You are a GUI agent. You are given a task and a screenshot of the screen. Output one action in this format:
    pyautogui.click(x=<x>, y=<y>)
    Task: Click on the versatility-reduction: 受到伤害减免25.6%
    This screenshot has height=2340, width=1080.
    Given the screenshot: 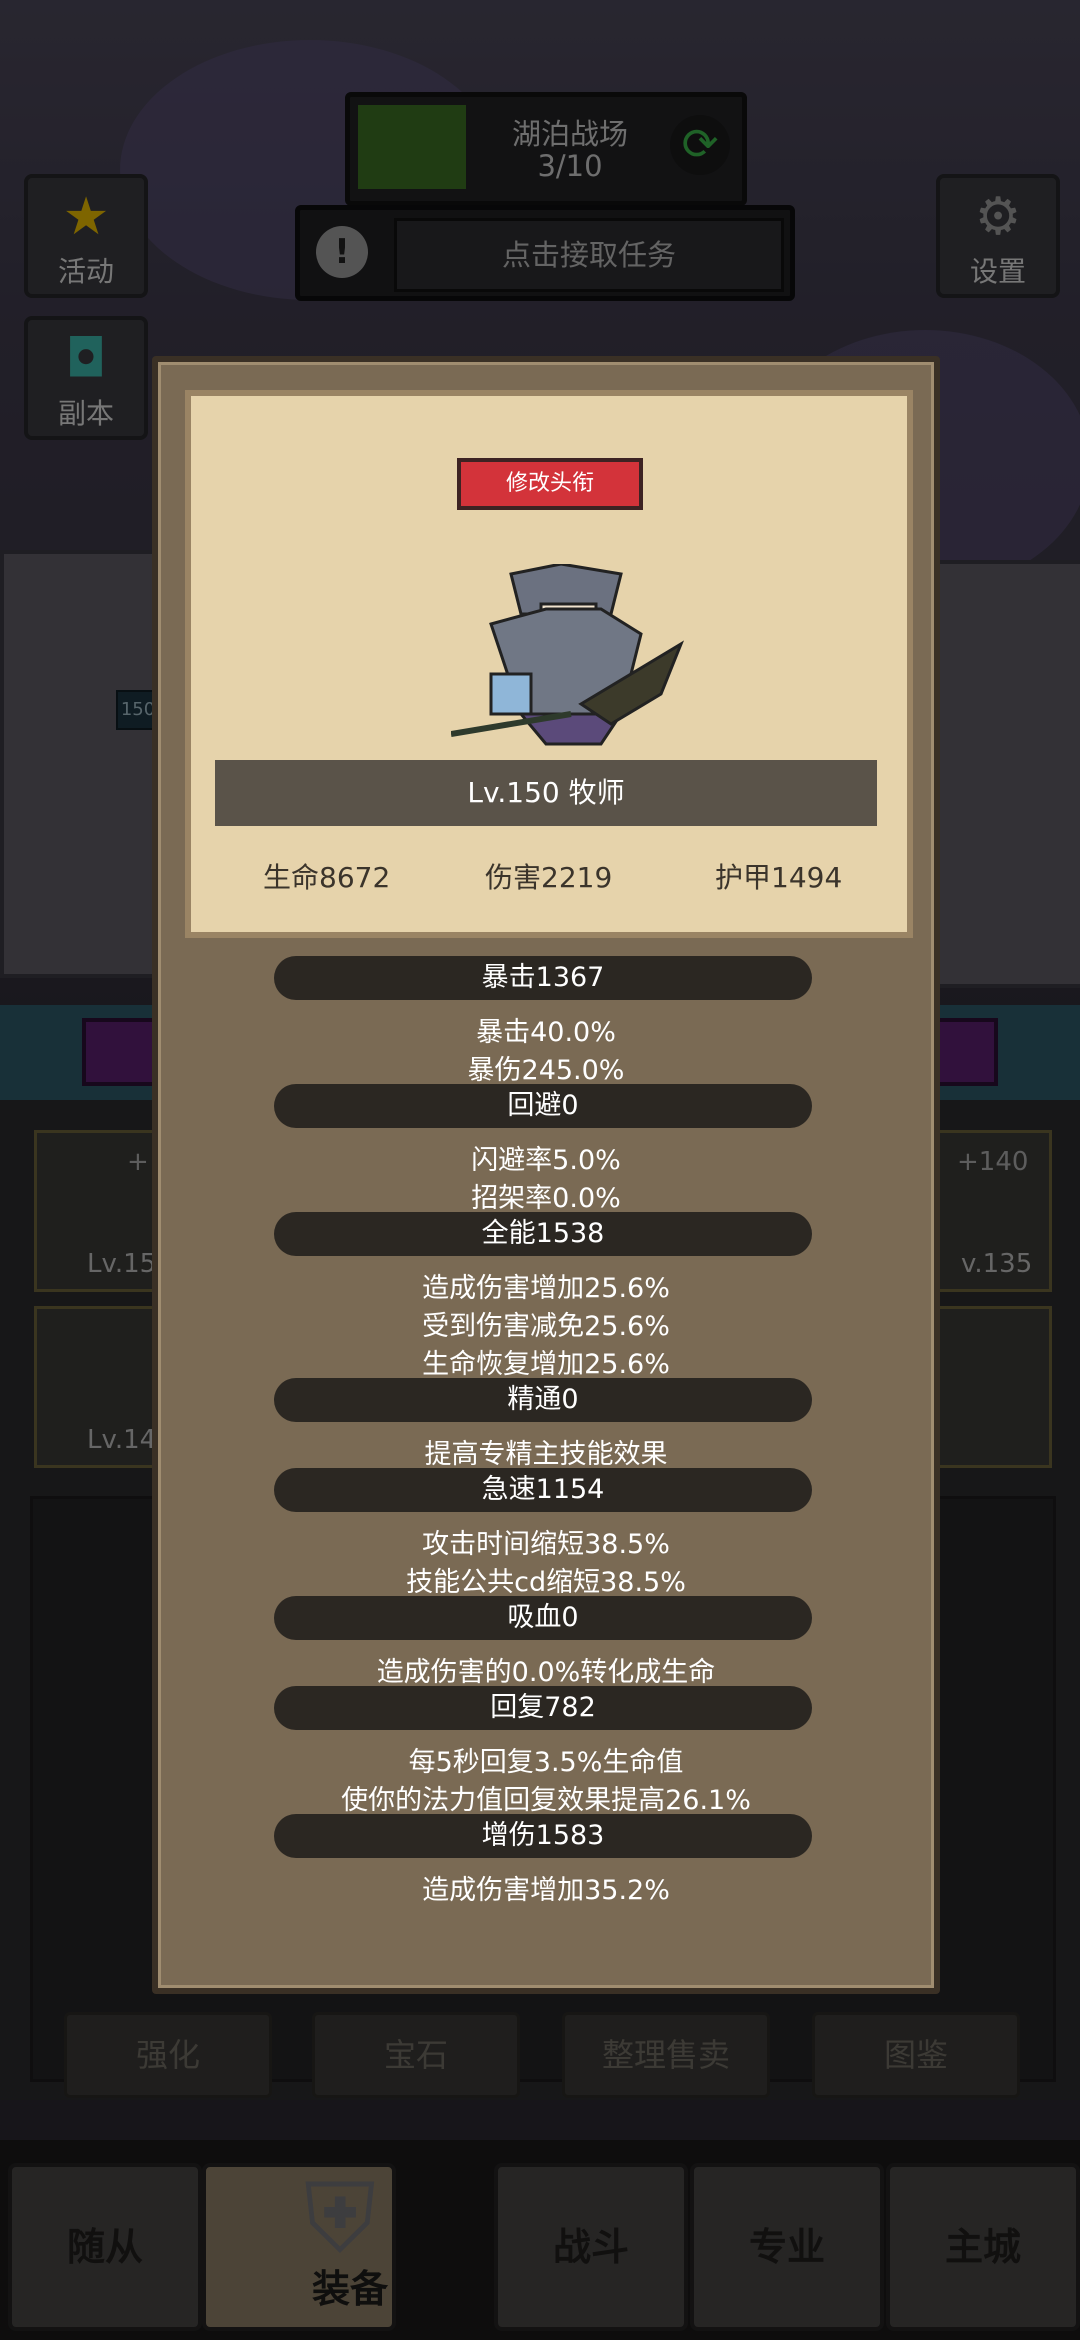 What is the action you would take?
    pyautogui.click(x=546, y=1326)
    